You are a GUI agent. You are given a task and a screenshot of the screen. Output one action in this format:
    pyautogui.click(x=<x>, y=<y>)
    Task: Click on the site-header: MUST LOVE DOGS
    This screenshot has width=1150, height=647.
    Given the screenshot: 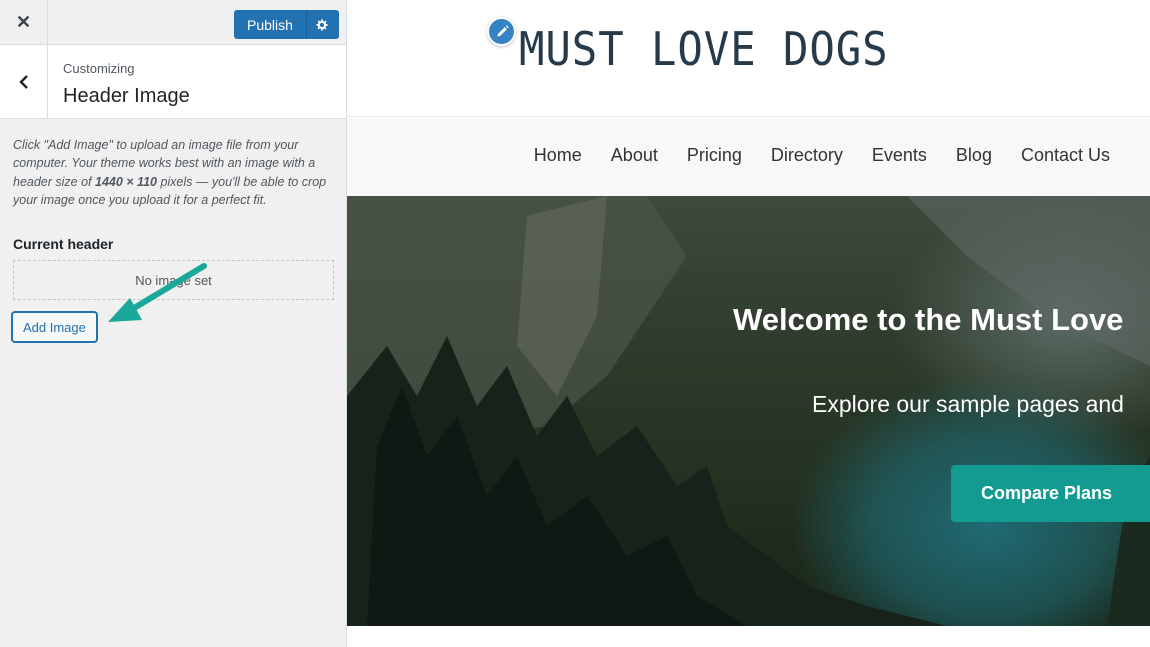 What is the action you would take?
    pyautogui.click(x=748, y=58)
    